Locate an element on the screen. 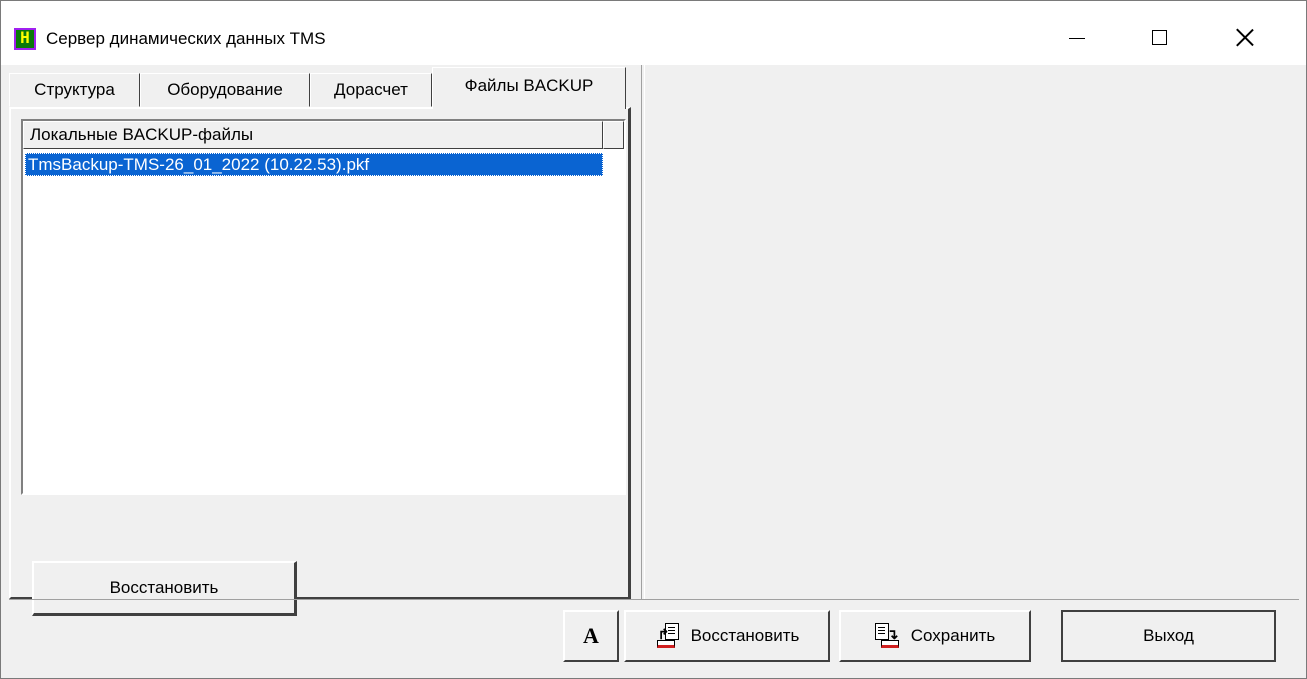 The height and width of the screenshot is (679, 1307). minimize-button is located at coordinates (1077, 37).